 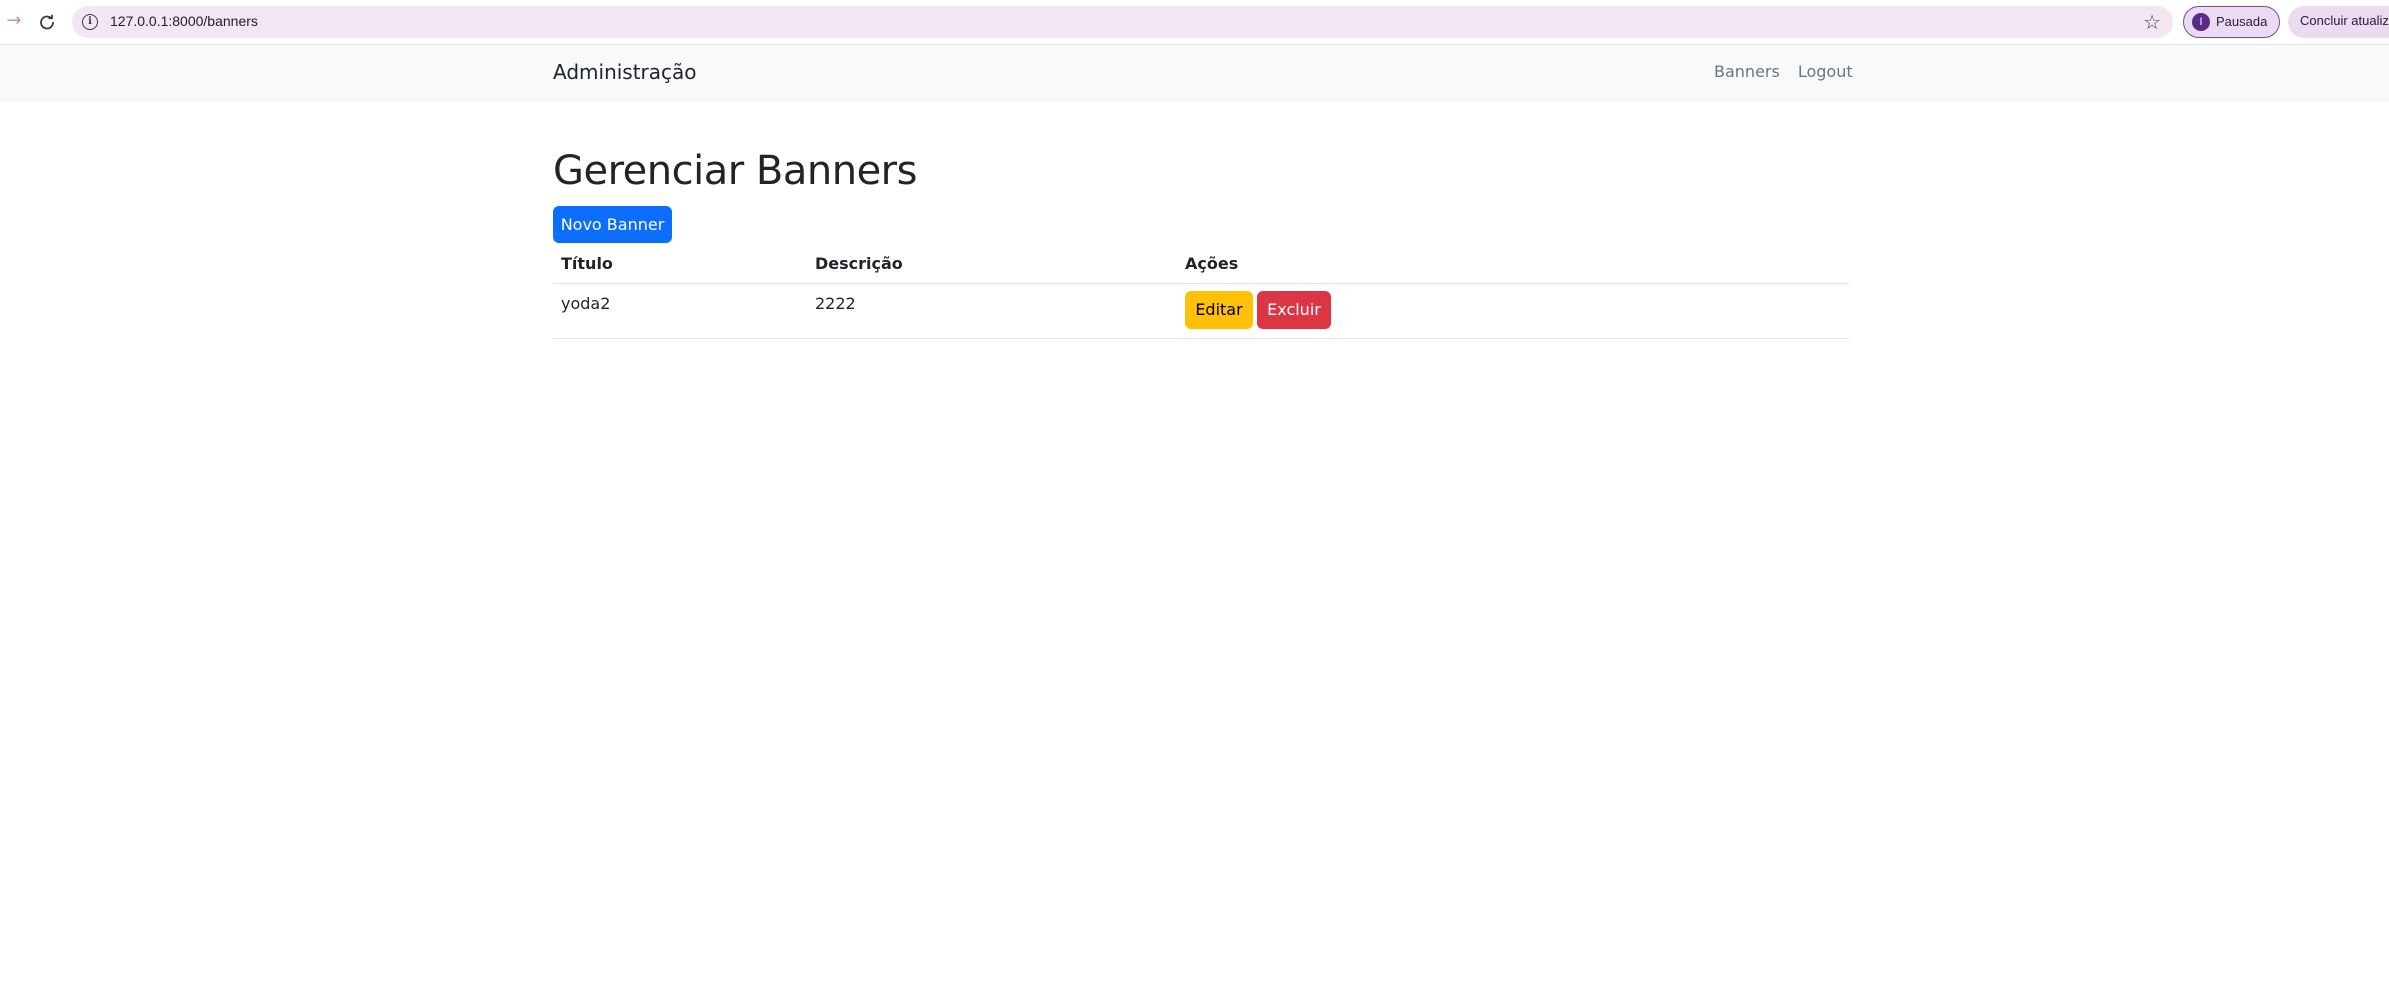 I want to click on navbar-brand: Administração, so click(x=625, y=72).